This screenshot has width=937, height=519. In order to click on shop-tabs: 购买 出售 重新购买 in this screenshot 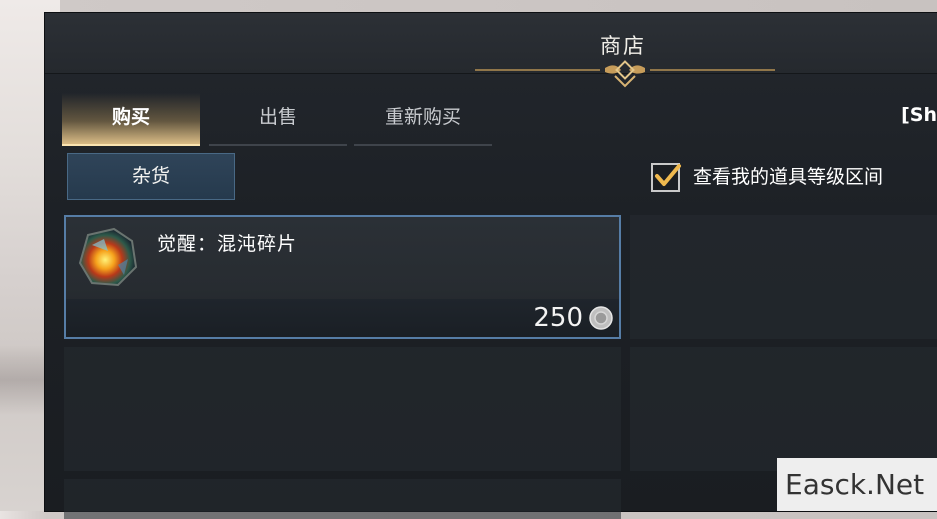, I will do `click(292, 119)`.